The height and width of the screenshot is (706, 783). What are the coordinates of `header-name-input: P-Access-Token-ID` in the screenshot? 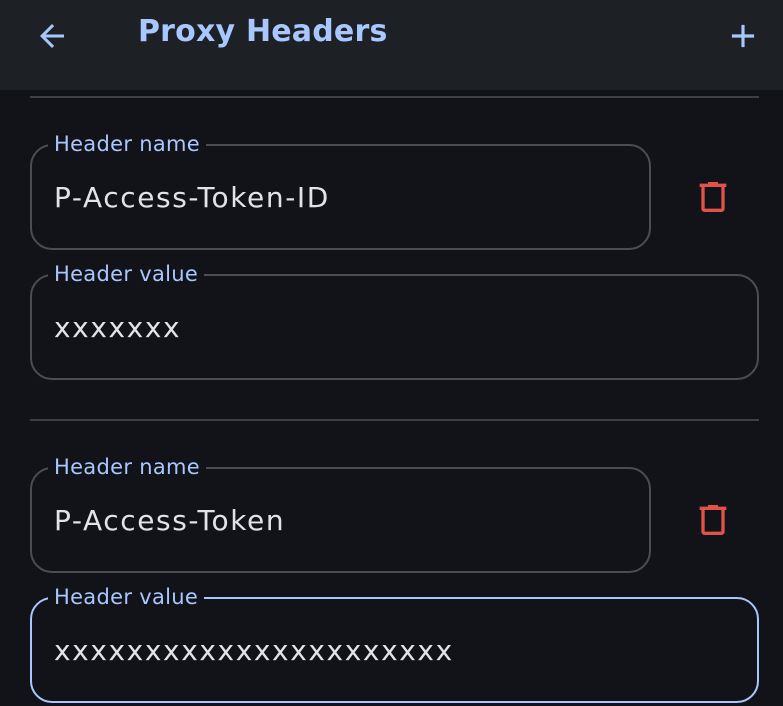 It's located at (341, 197).